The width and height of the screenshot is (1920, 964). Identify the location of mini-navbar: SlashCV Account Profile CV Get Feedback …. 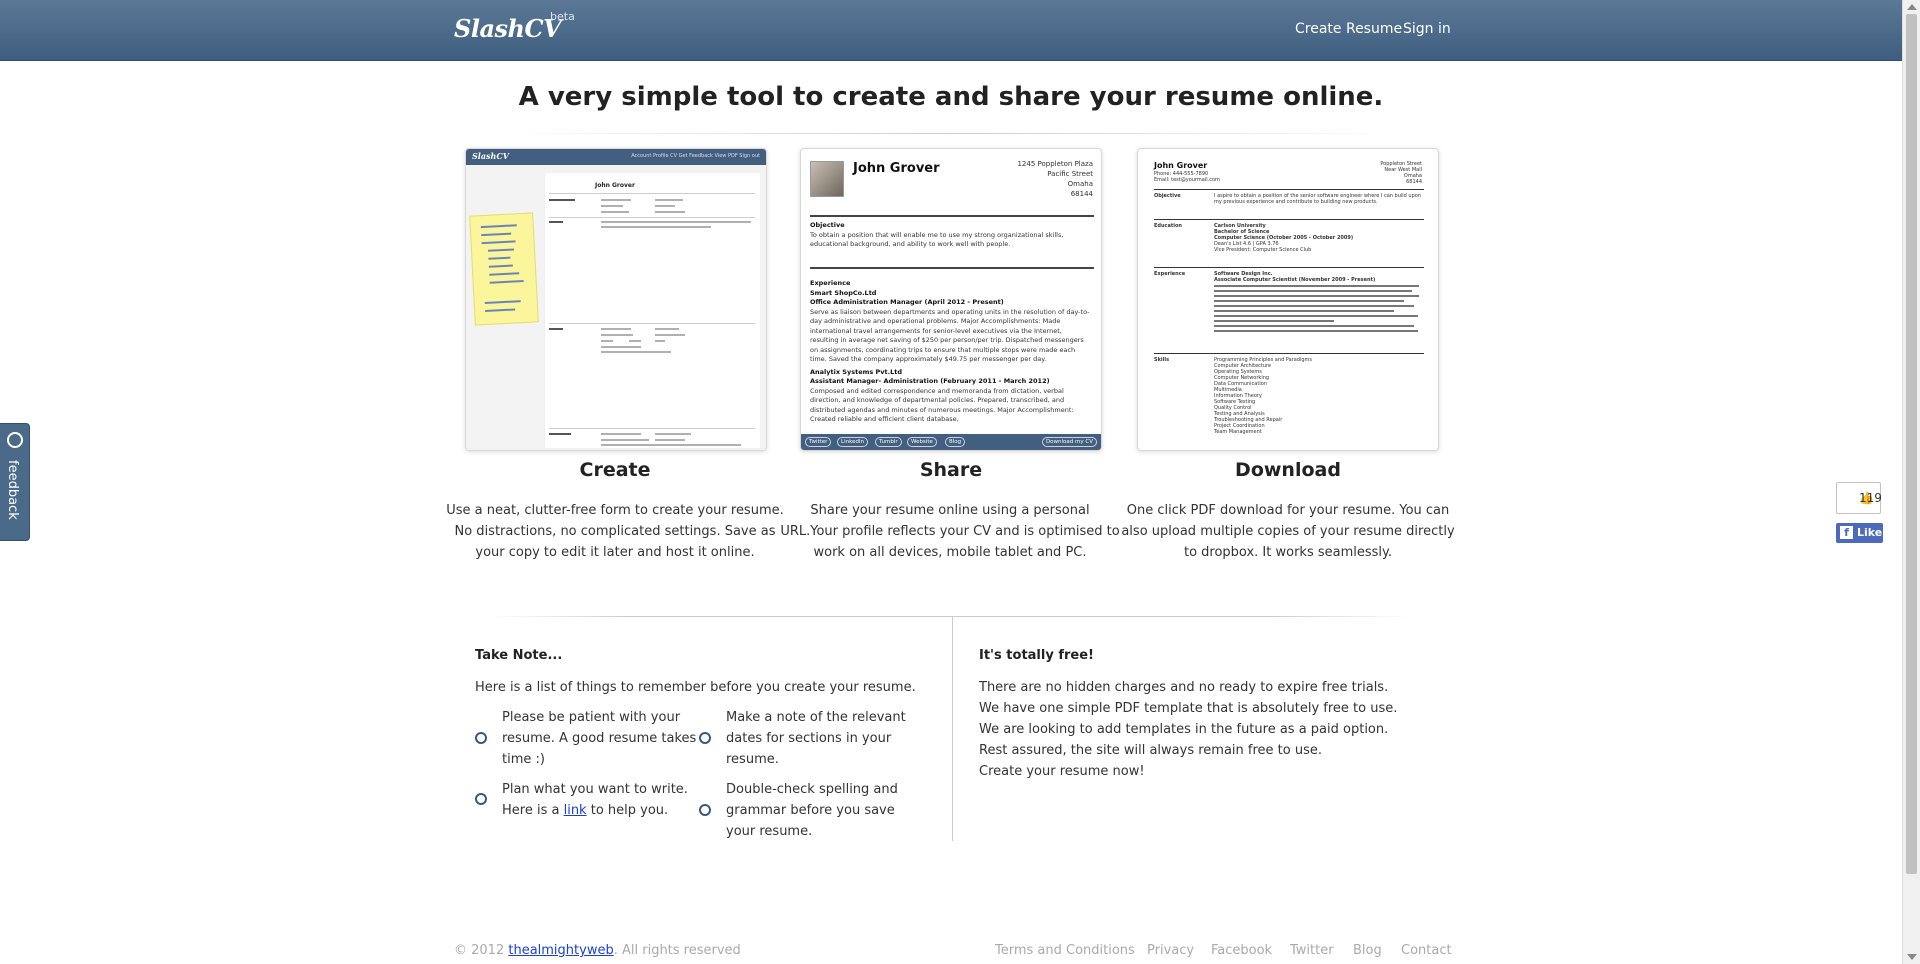
(616, 157).